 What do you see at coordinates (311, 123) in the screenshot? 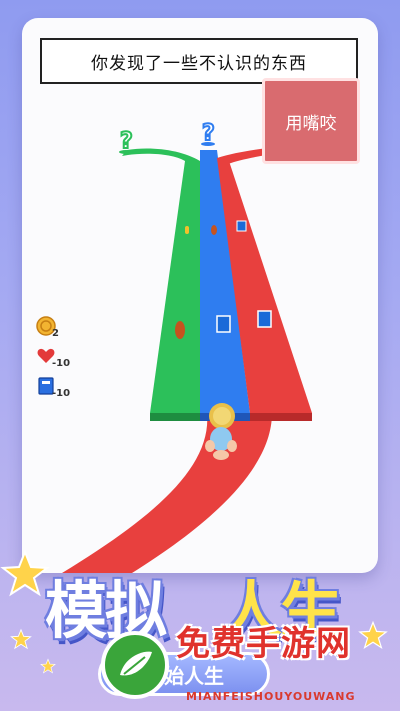
I see `action-button-label: 用嘴咬` at bounding box center [311, 123].